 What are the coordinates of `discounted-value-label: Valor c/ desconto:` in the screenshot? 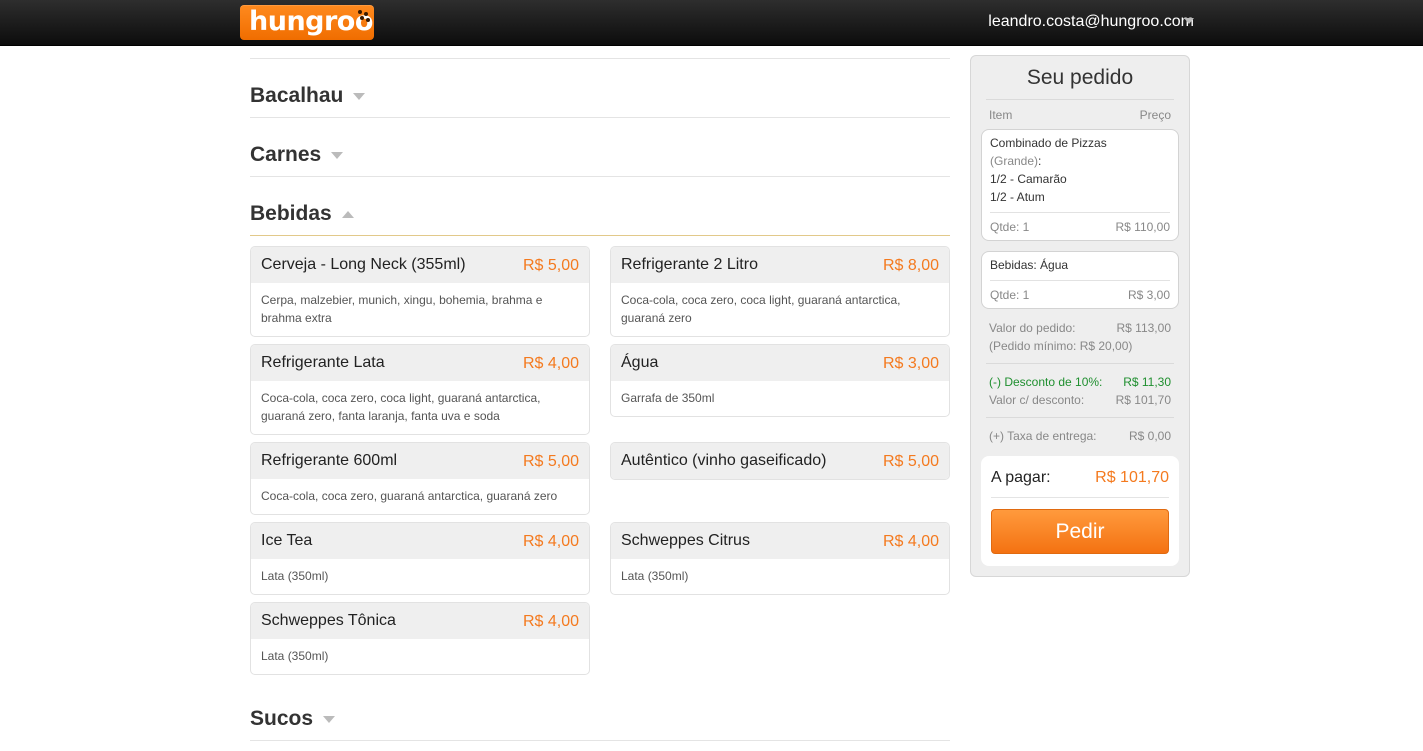 It's located at (1037, 400).